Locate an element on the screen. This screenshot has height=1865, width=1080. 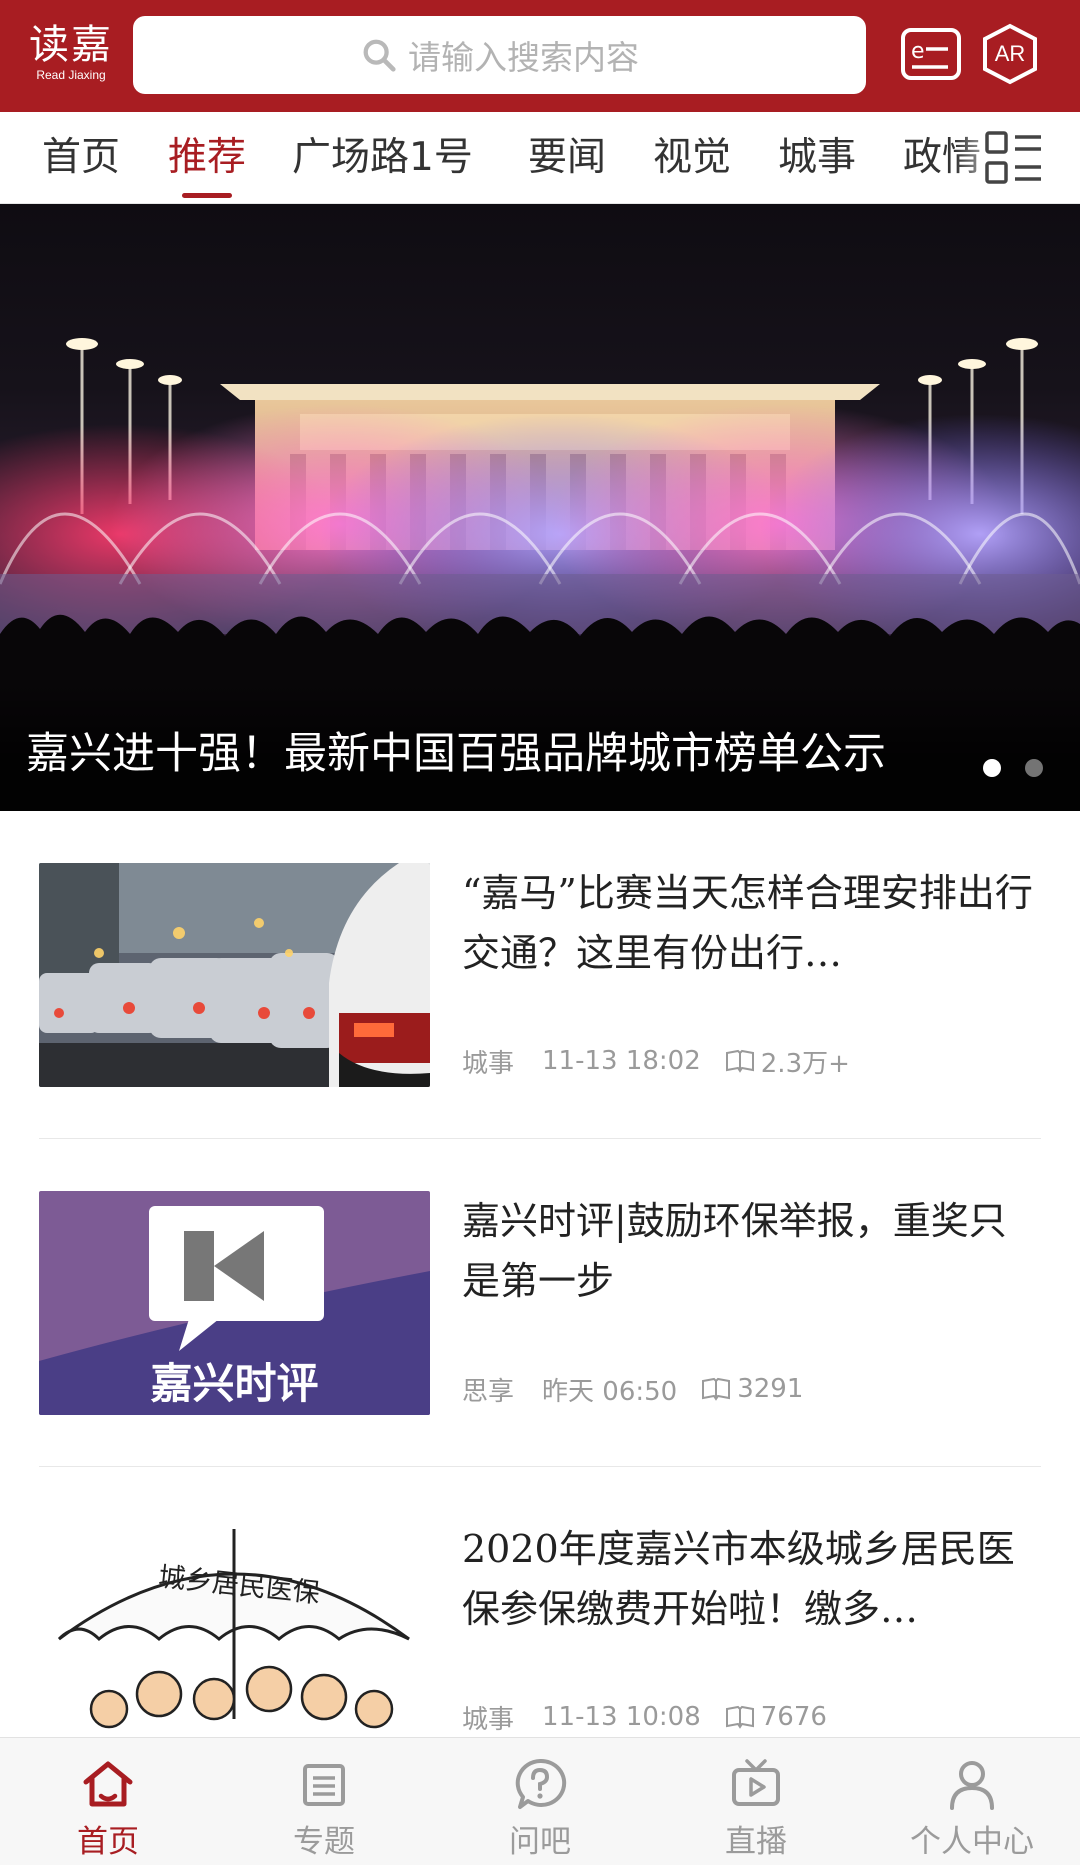
tab-label: 推荐 is located at coordinates (207, 157).